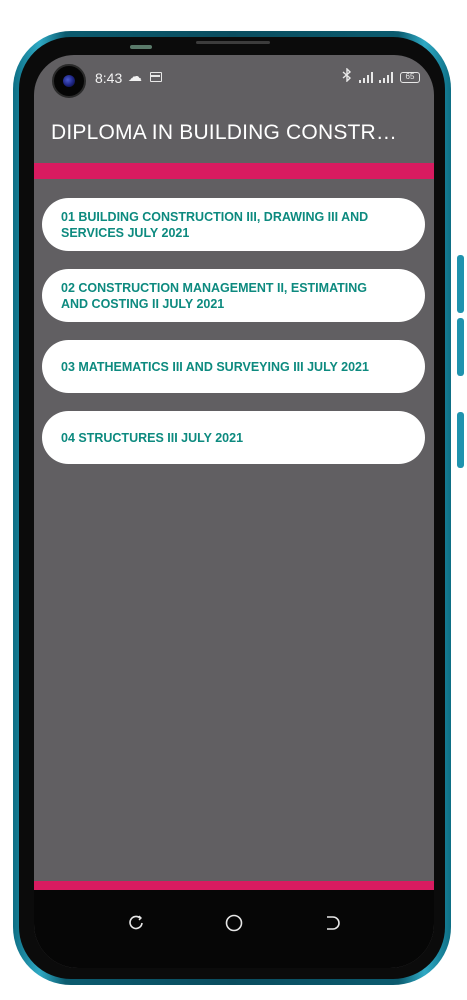  I want to click on recent-apps-icon, so click(136, 923).